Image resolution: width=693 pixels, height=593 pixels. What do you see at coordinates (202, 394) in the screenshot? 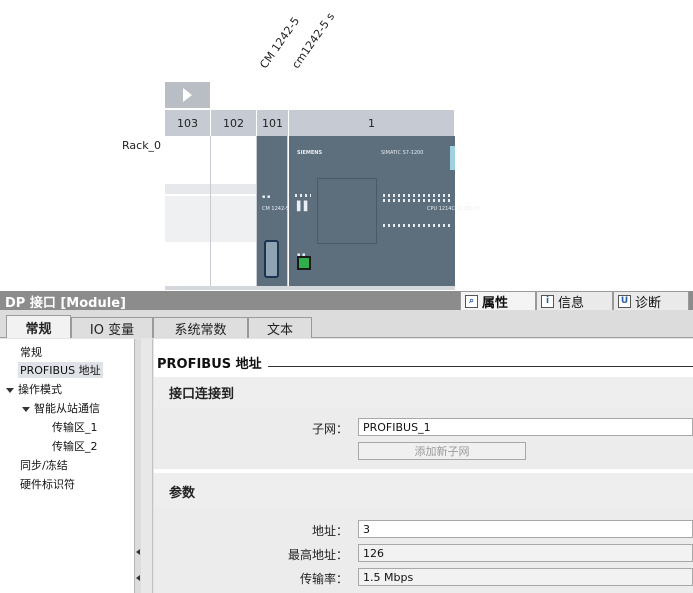
I see `section-title-interface: 接口连接到` at bounding box center [202, 394].